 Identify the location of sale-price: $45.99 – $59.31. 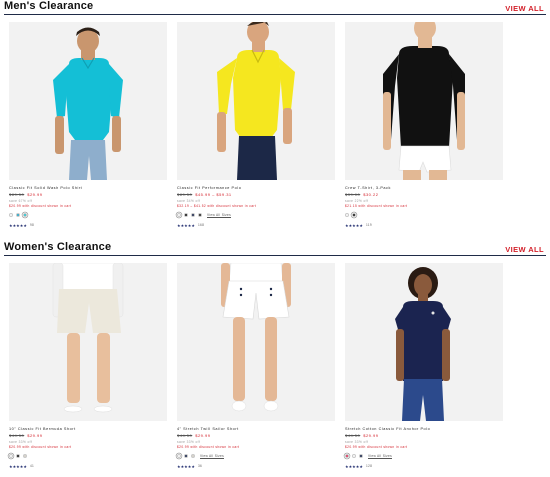
(213, 194).